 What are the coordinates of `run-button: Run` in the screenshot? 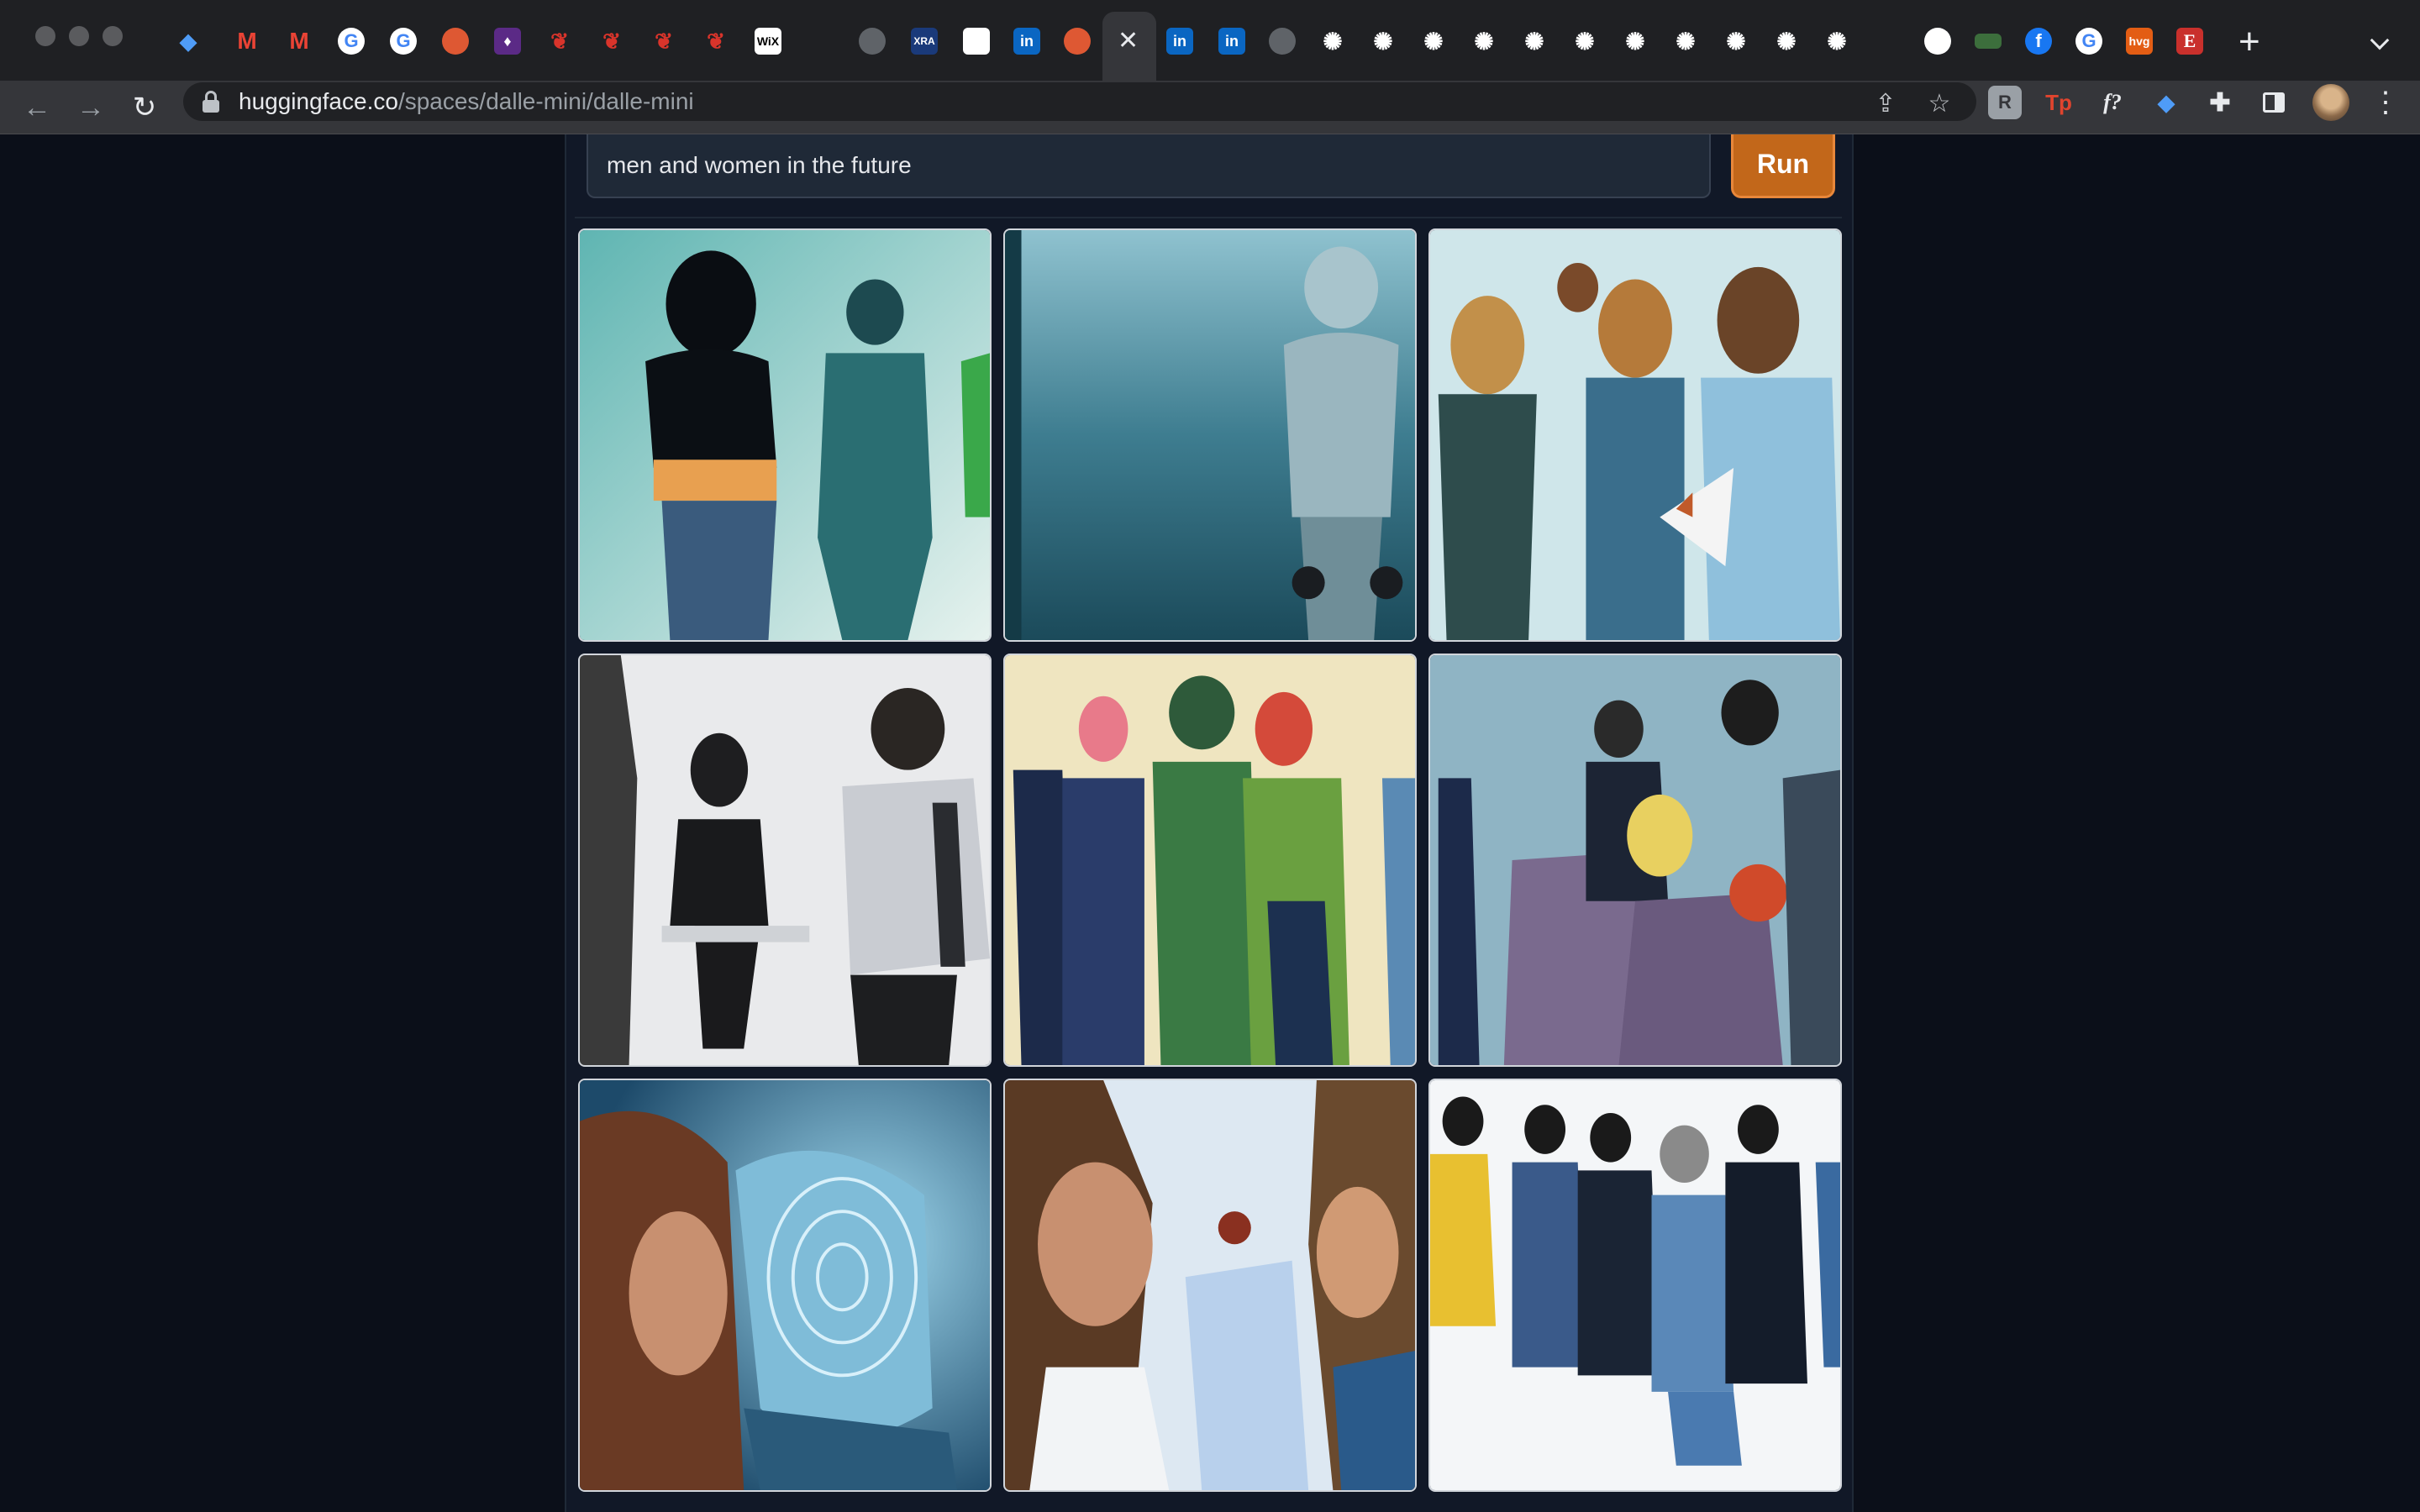 It's located at (1783, 166).